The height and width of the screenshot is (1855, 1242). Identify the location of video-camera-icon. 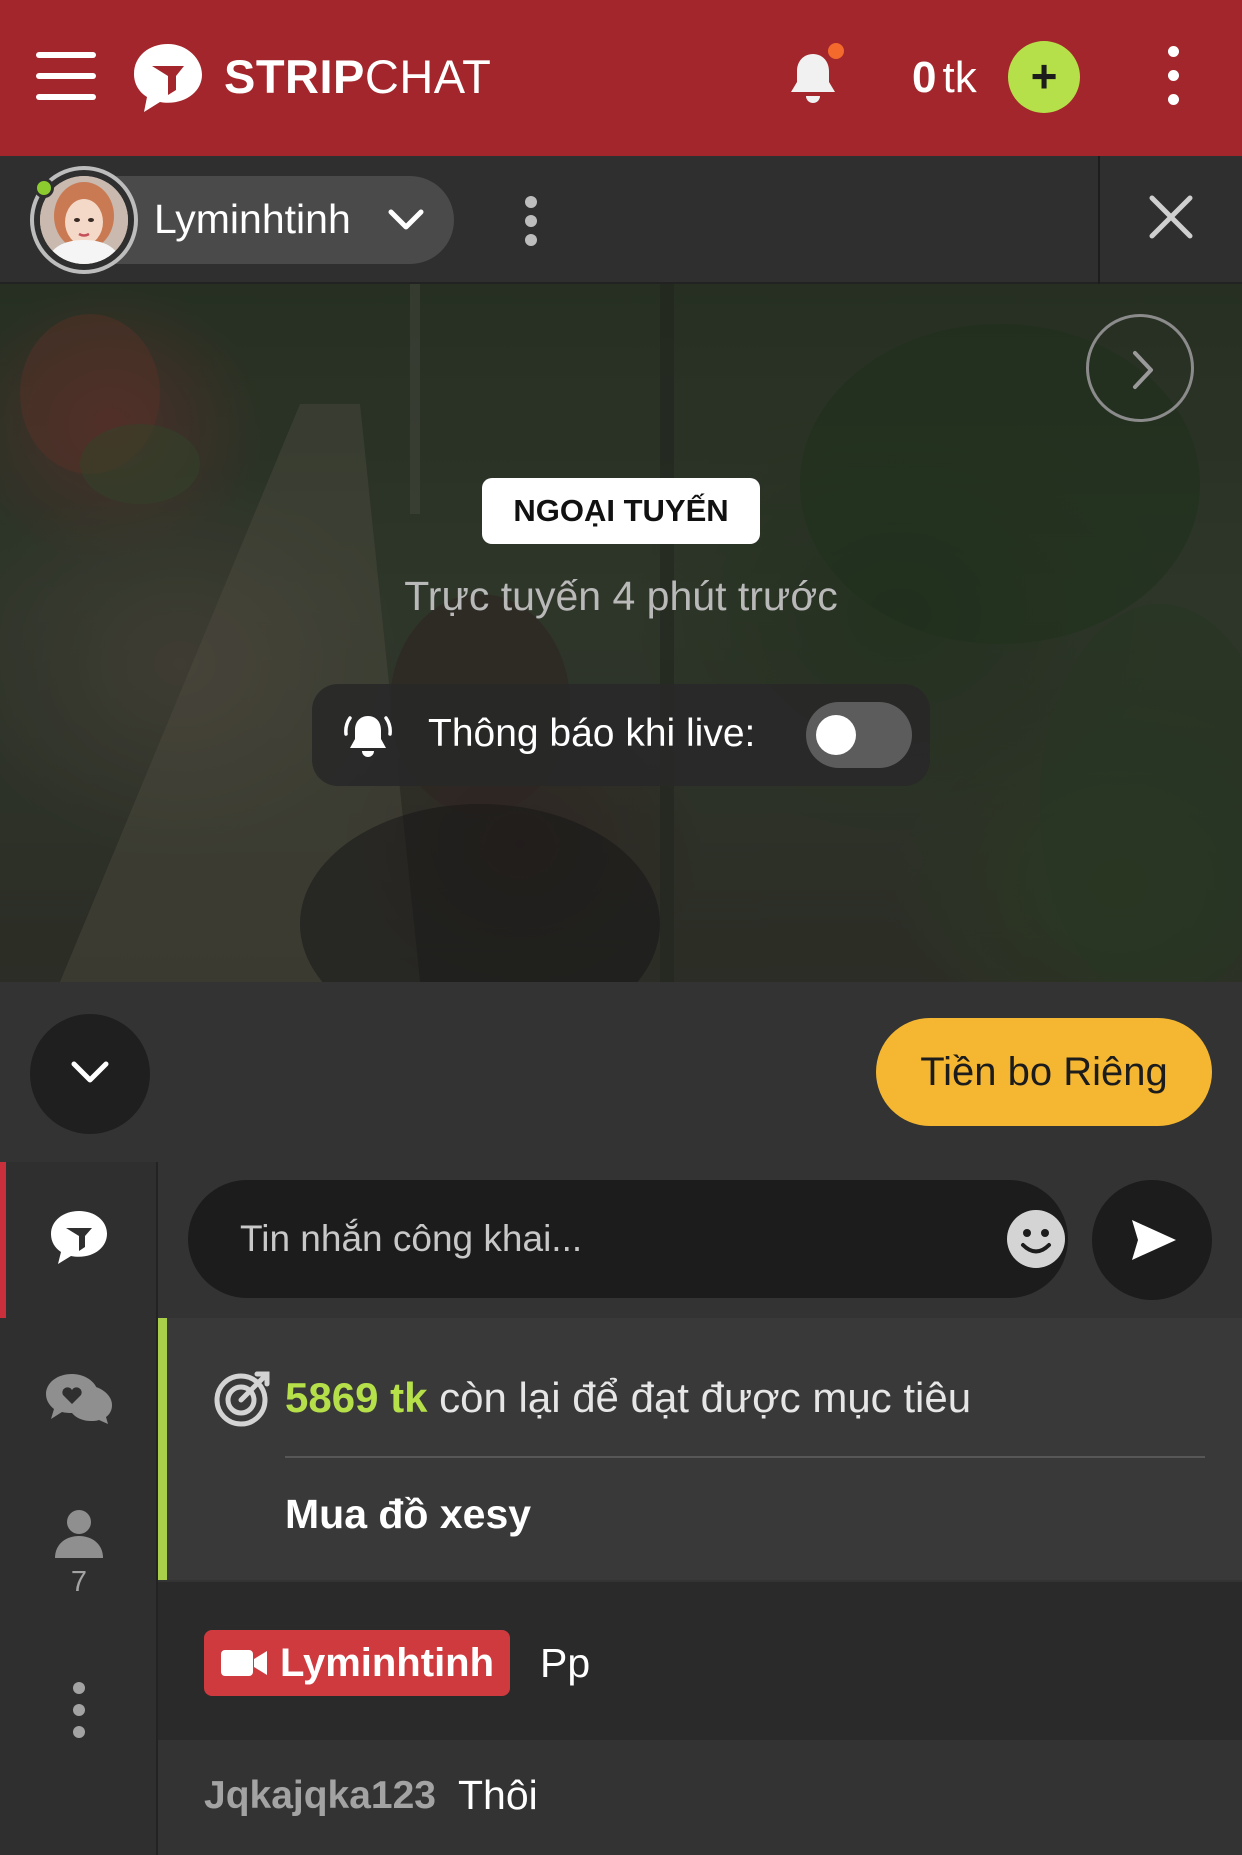
(244, 1663).